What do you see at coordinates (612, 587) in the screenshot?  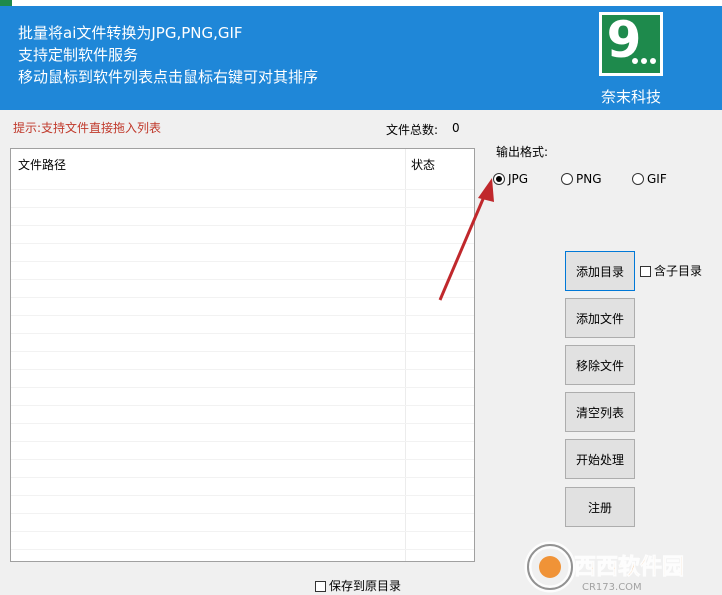 I see `watermark-url: CR173.COM` at bounding box center [612, 587].